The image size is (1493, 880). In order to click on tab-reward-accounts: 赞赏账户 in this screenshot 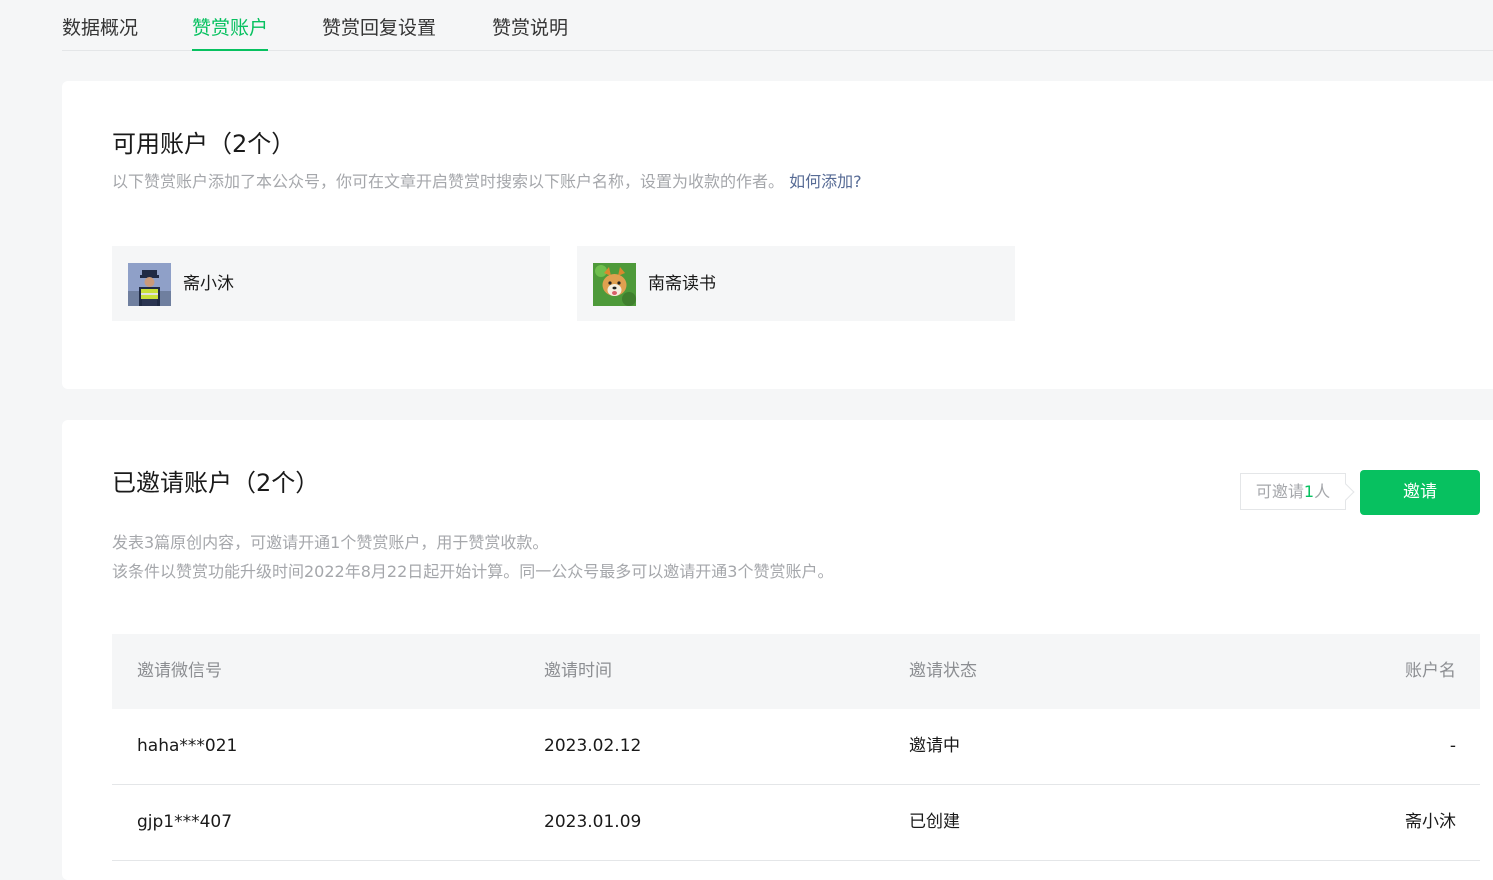, I will do `click(230, 32)`.